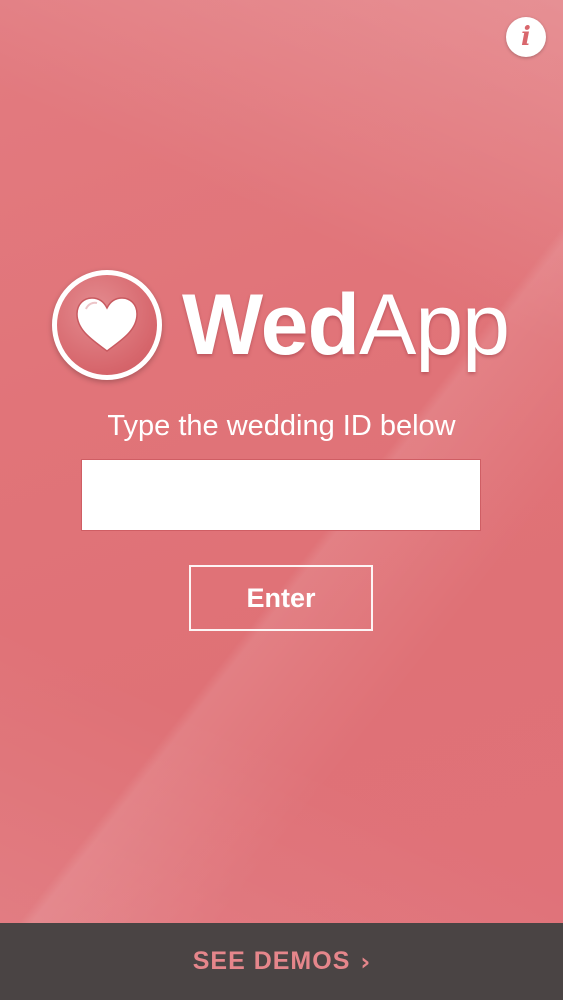  I want to click on wedding-id-prompt: Type the wedding ID below, so click(281, 426).